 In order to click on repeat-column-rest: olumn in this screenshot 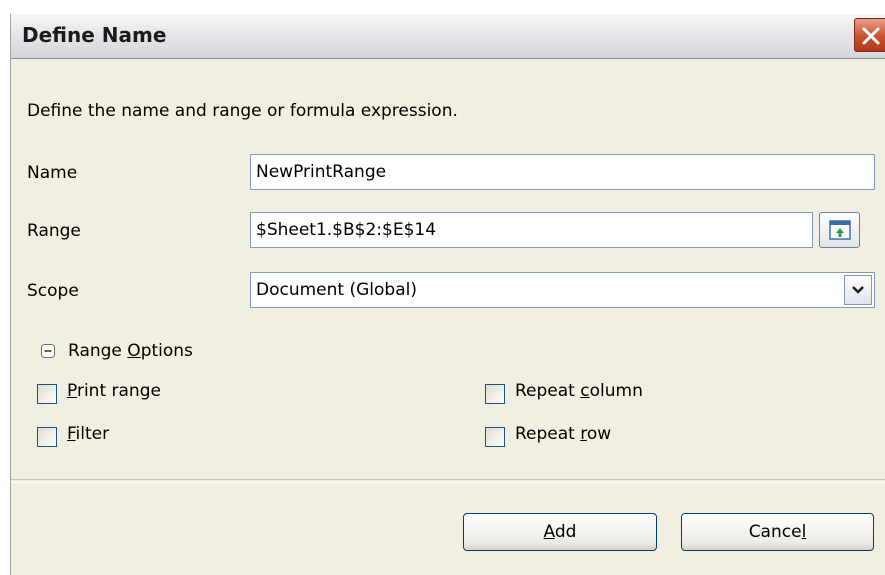, I will do `click(616, 391)`.